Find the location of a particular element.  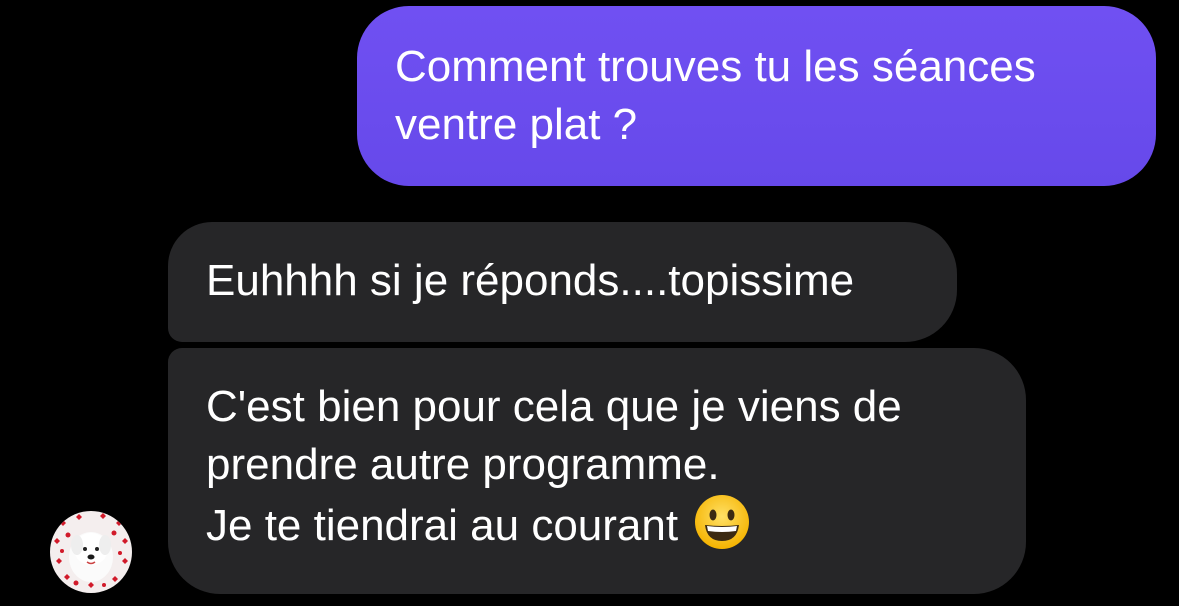

message-text-line: Euhhhh si je réponds....topissime is located at coordinates (530, 280).